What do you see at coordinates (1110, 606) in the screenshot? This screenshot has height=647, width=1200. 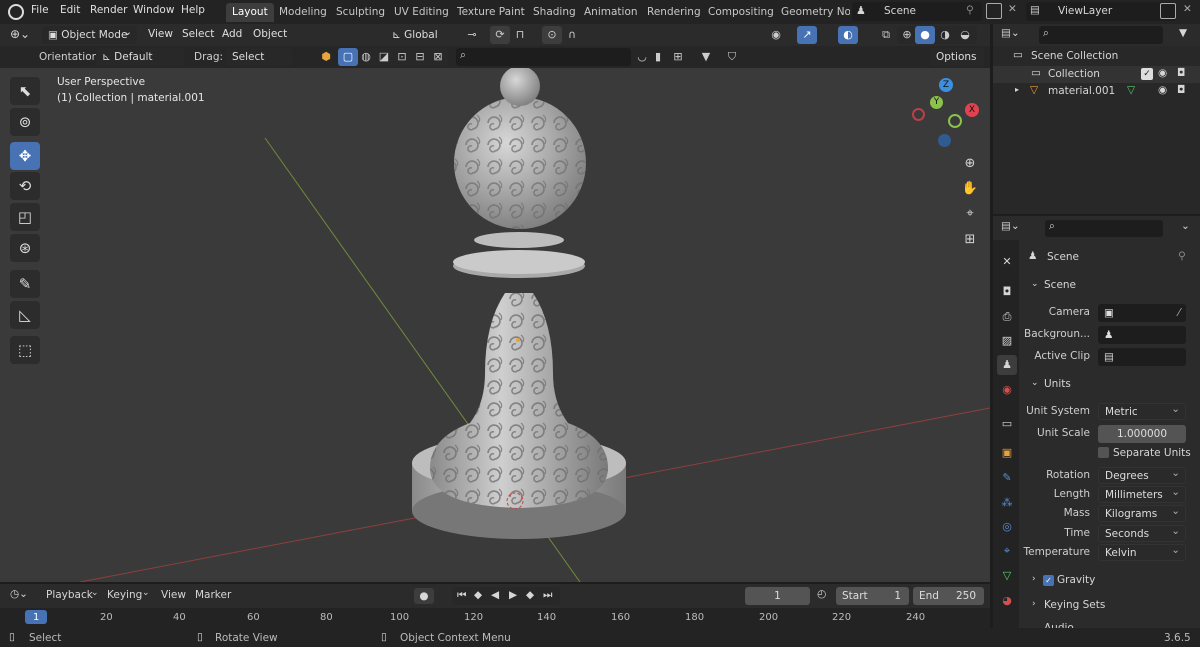 I see `keying-sets-panel-header: › Keying Sets` at bounding box center [1110, 606].